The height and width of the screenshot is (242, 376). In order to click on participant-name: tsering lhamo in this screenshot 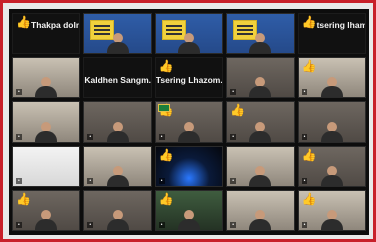, I will do `click(340, 25)`.